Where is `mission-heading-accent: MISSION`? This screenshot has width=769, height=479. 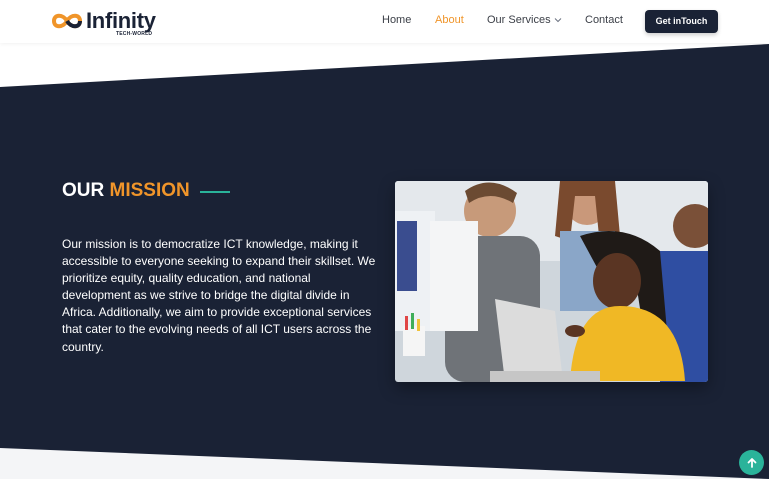
mission-heading-accent: MISSION is located at coordinates (149, 190).